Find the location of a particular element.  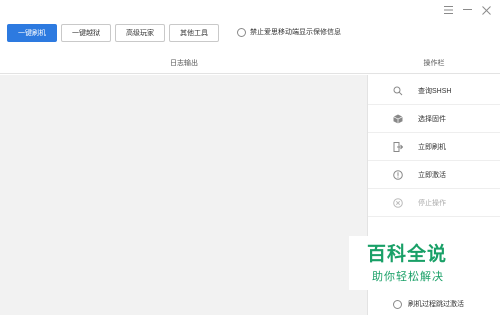

op-label: 立即激活 is located at coordinates (432, 175).